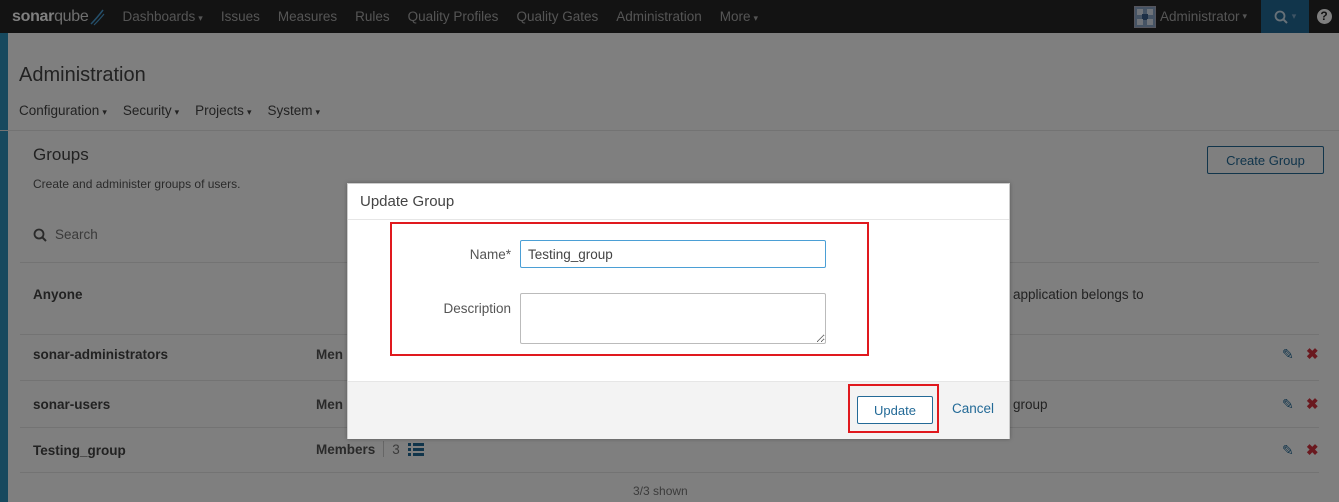 The width and height of the screenshot is (1339, 502). I want to click on highlight-form-box, so click(629, 289).